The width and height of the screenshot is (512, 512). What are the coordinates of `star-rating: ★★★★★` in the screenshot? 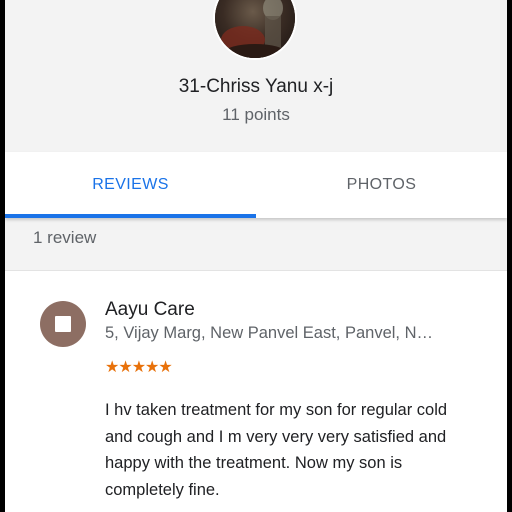 It's located at (139, 367).